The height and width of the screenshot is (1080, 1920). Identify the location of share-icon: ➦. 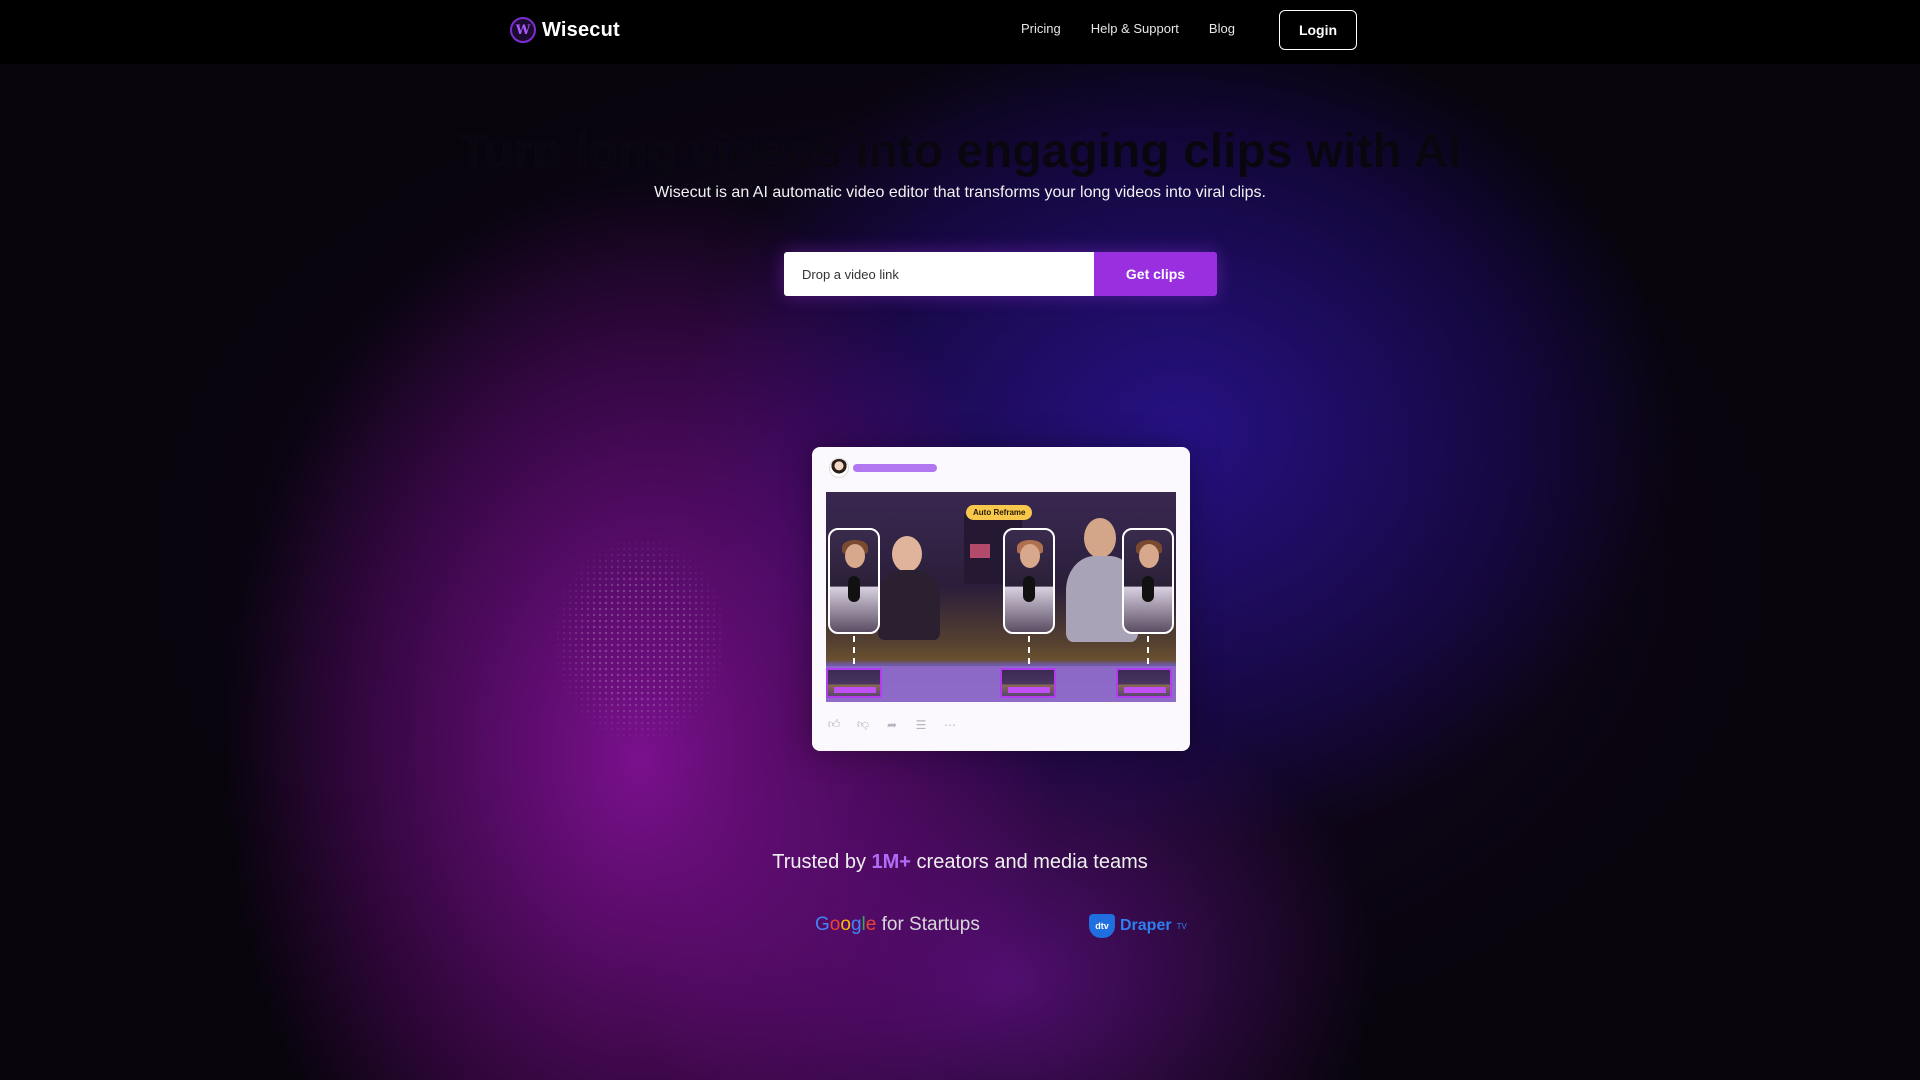
(892, 725).